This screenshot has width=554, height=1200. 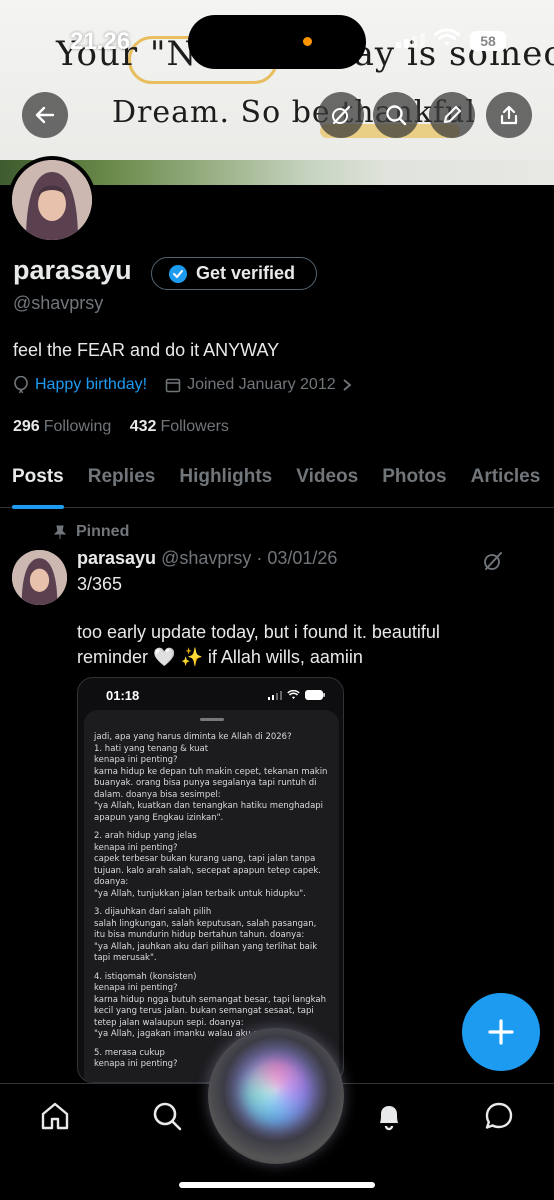 What do you see at coordinates (296, 695) in the screenshot?
I see `embedded-status-icons` at bounding box center [296, 695].